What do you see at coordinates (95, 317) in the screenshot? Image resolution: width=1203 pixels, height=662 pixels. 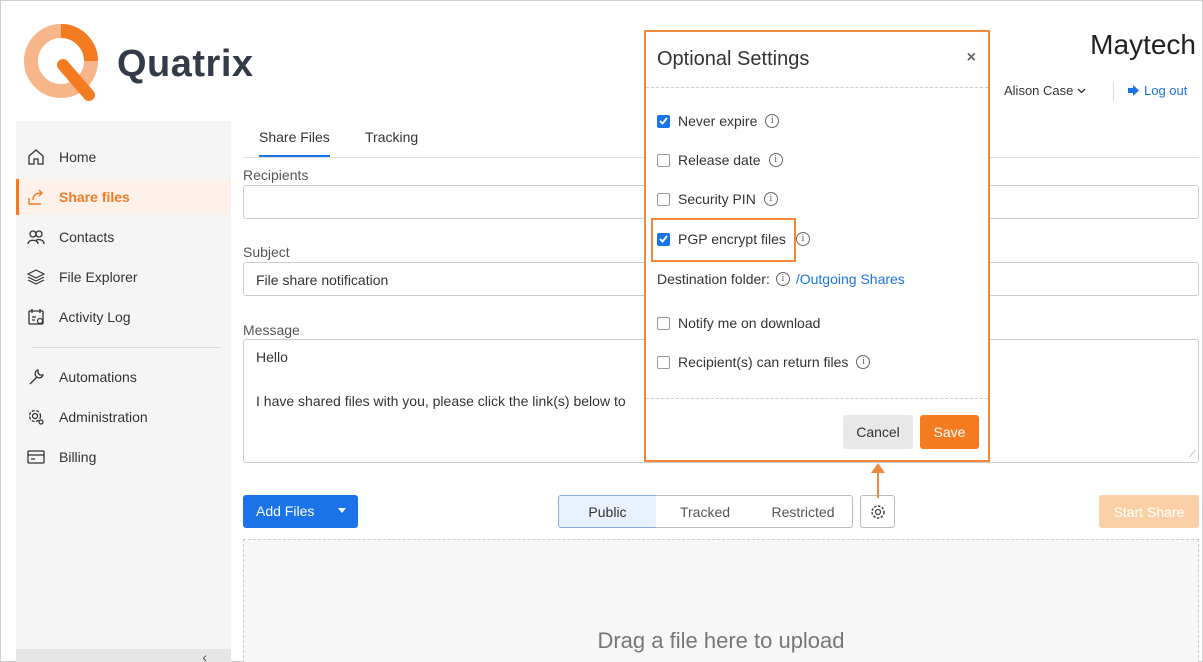 I see `sidebar-item-label: Activity Log` at bounding box center [95, 317].